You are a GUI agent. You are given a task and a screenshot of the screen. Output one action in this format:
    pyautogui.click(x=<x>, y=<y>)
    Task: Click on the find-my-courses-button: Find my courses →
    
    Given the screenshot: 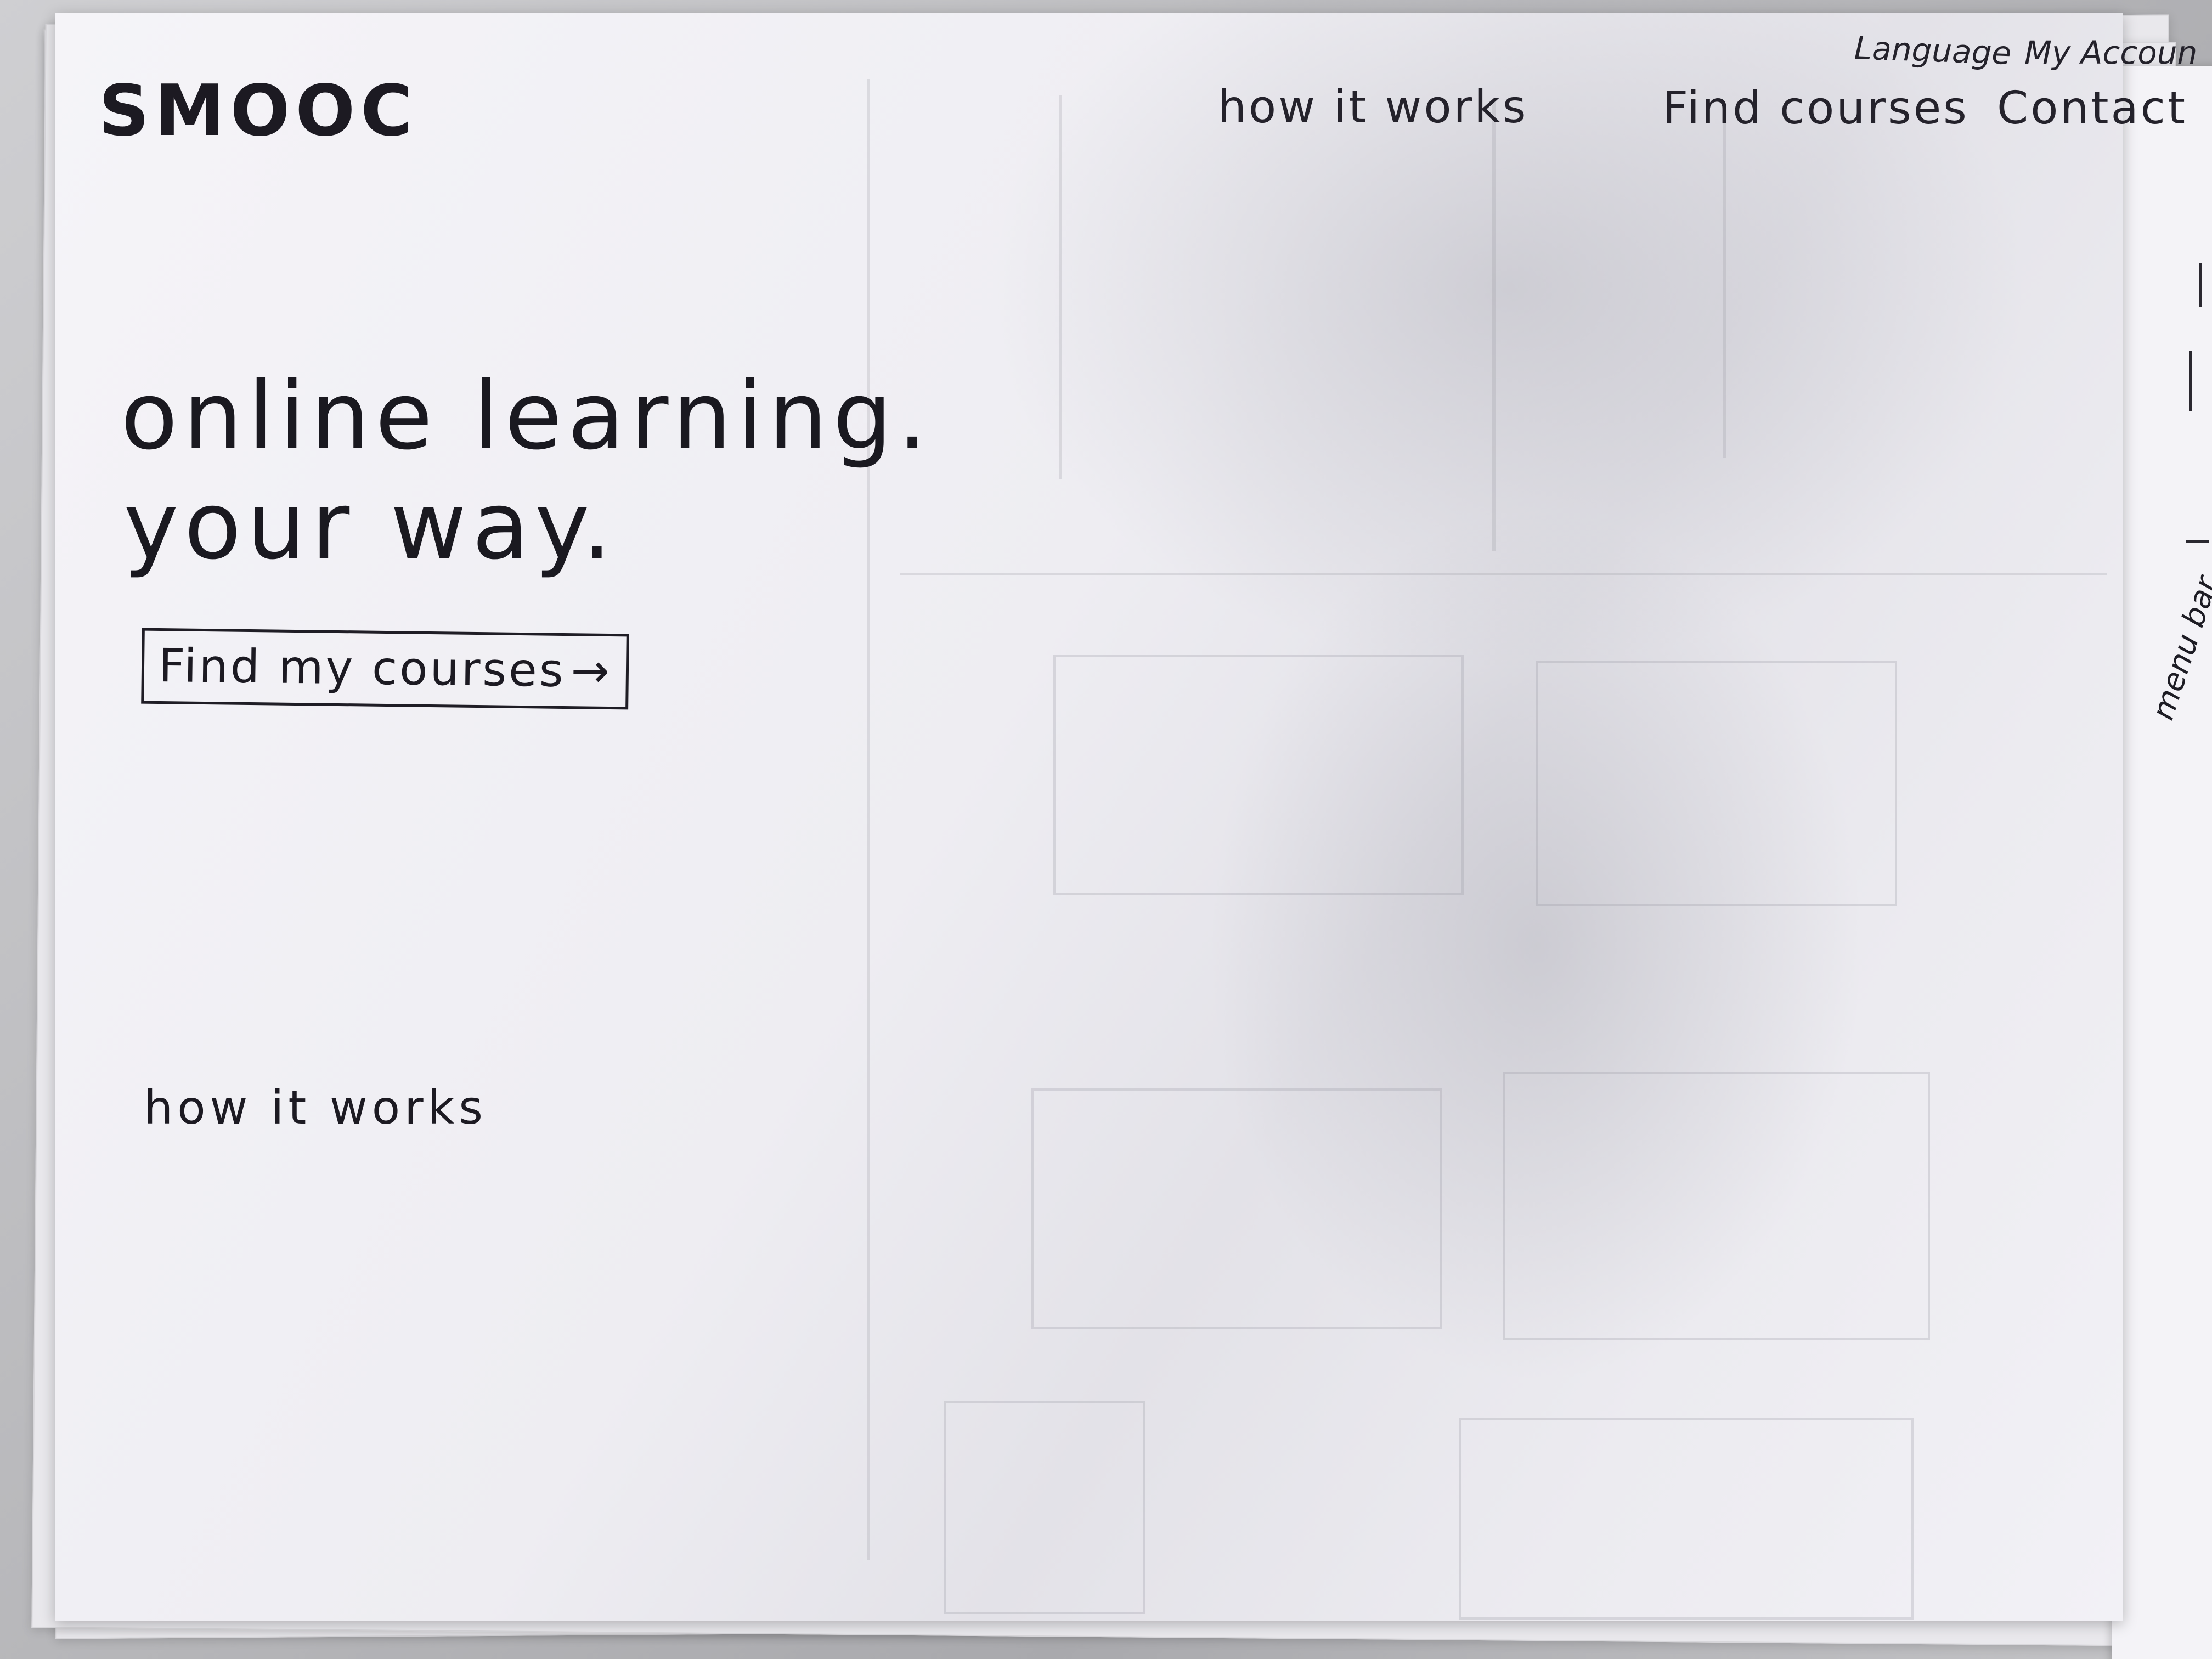 What is the action you would take?
    pyautogui.click(x=385, y=669)
    